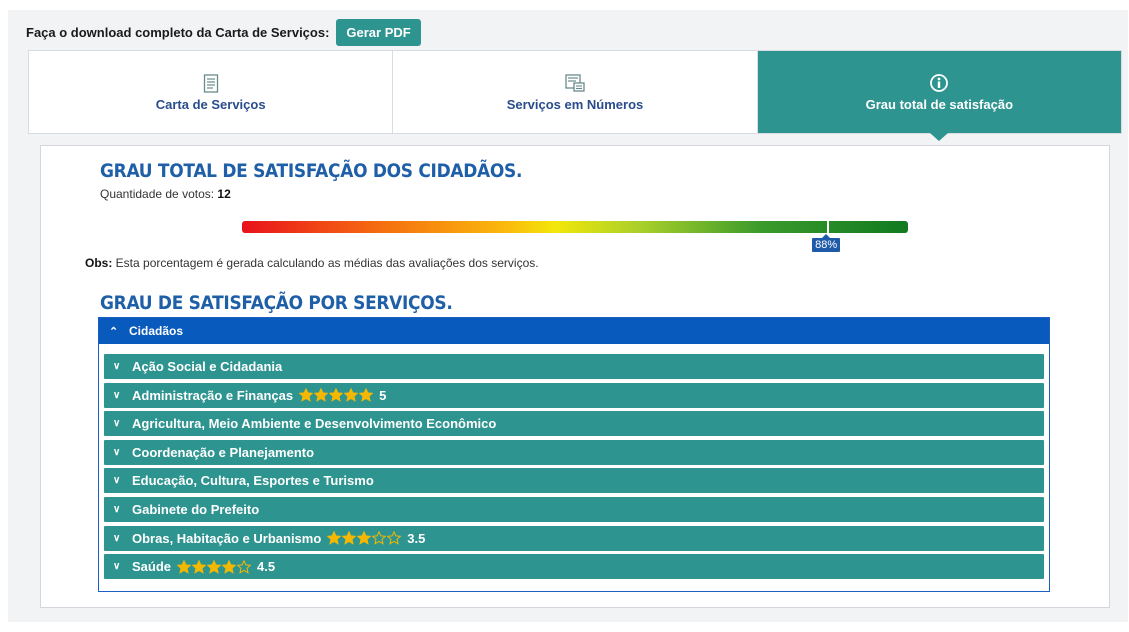  Describe the element at coordinates (114, 331) in the screenshot. I see `chevron-up-icon: ⌃` at that location.